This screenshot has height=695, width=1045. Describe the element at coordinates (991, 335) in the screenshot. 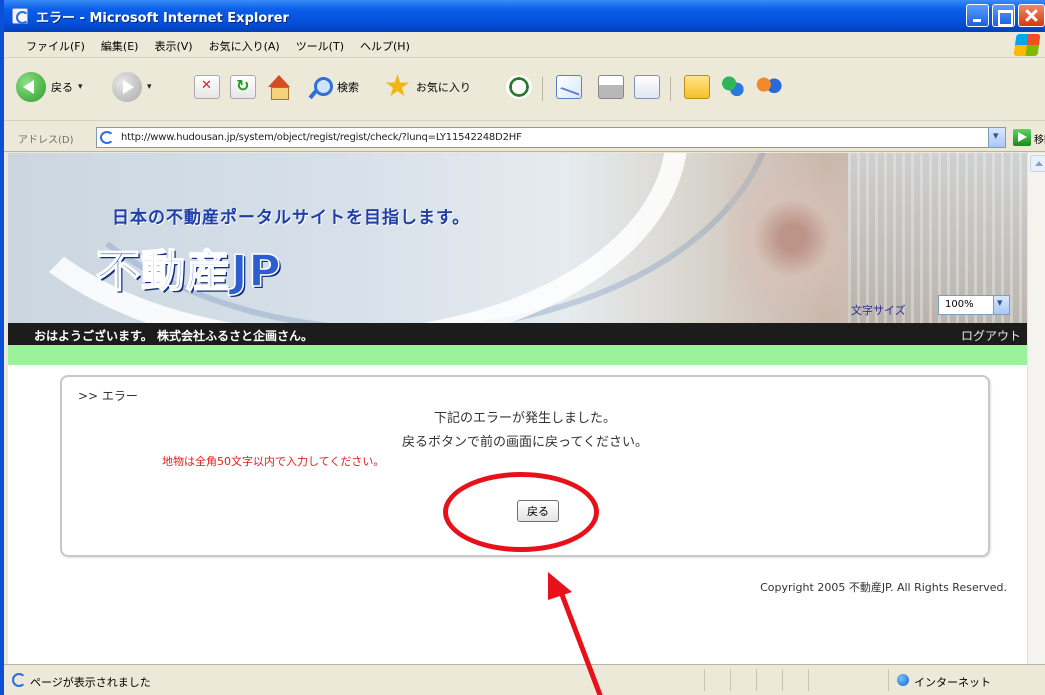

I see `logout-link: ログアウト` at that location.